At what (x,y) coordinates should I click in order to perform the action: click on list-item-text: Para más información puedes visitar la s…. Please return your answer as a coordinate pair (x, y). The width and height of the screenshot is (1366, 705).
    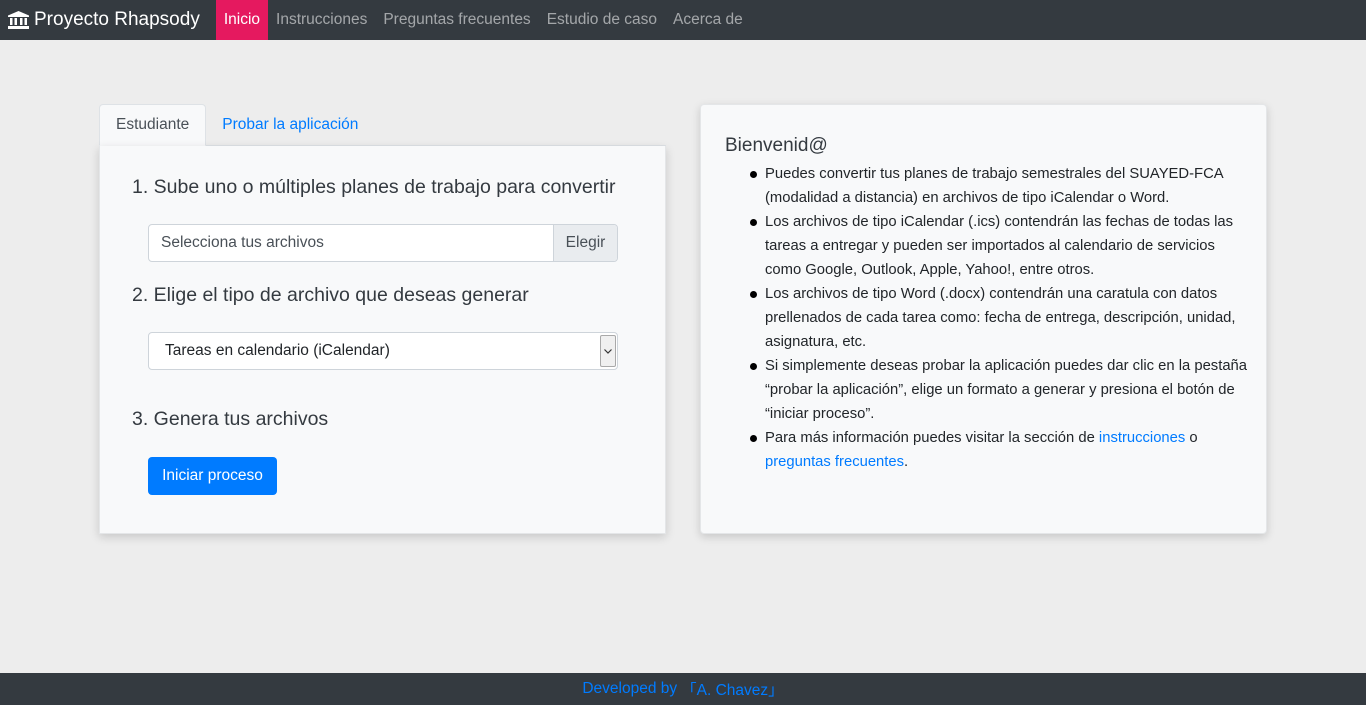
    Looking at the image, I should click on (932, 438).